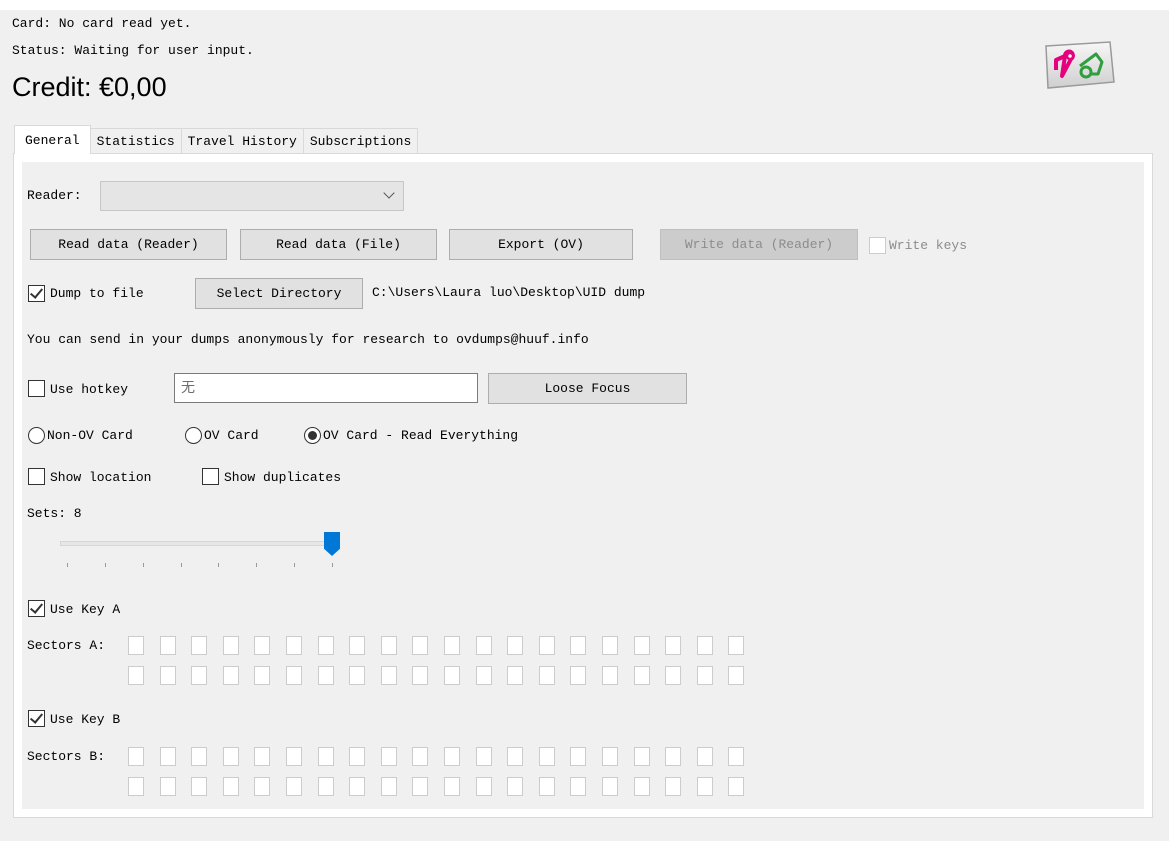 The width and height of the screenshot is (1169, 841). I want to click on dump-to-file-checkbox, so click(36, 293).